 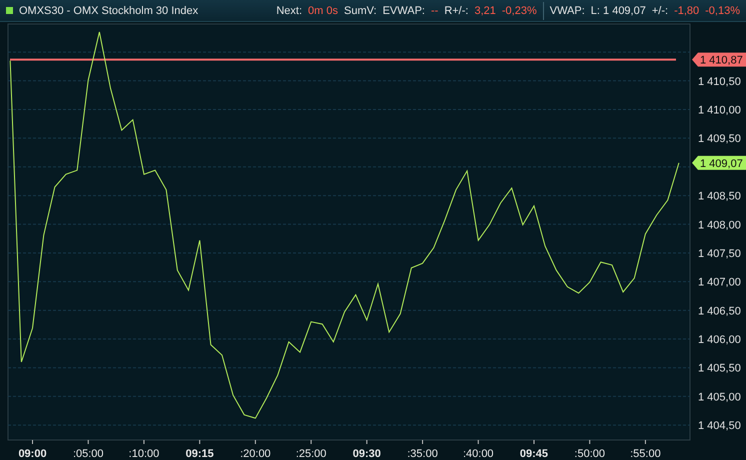 What do you see at coordinates (32, 454) in the screenshot?
I see `x-axis-label: 09:00` at bounding box center [32, 454].